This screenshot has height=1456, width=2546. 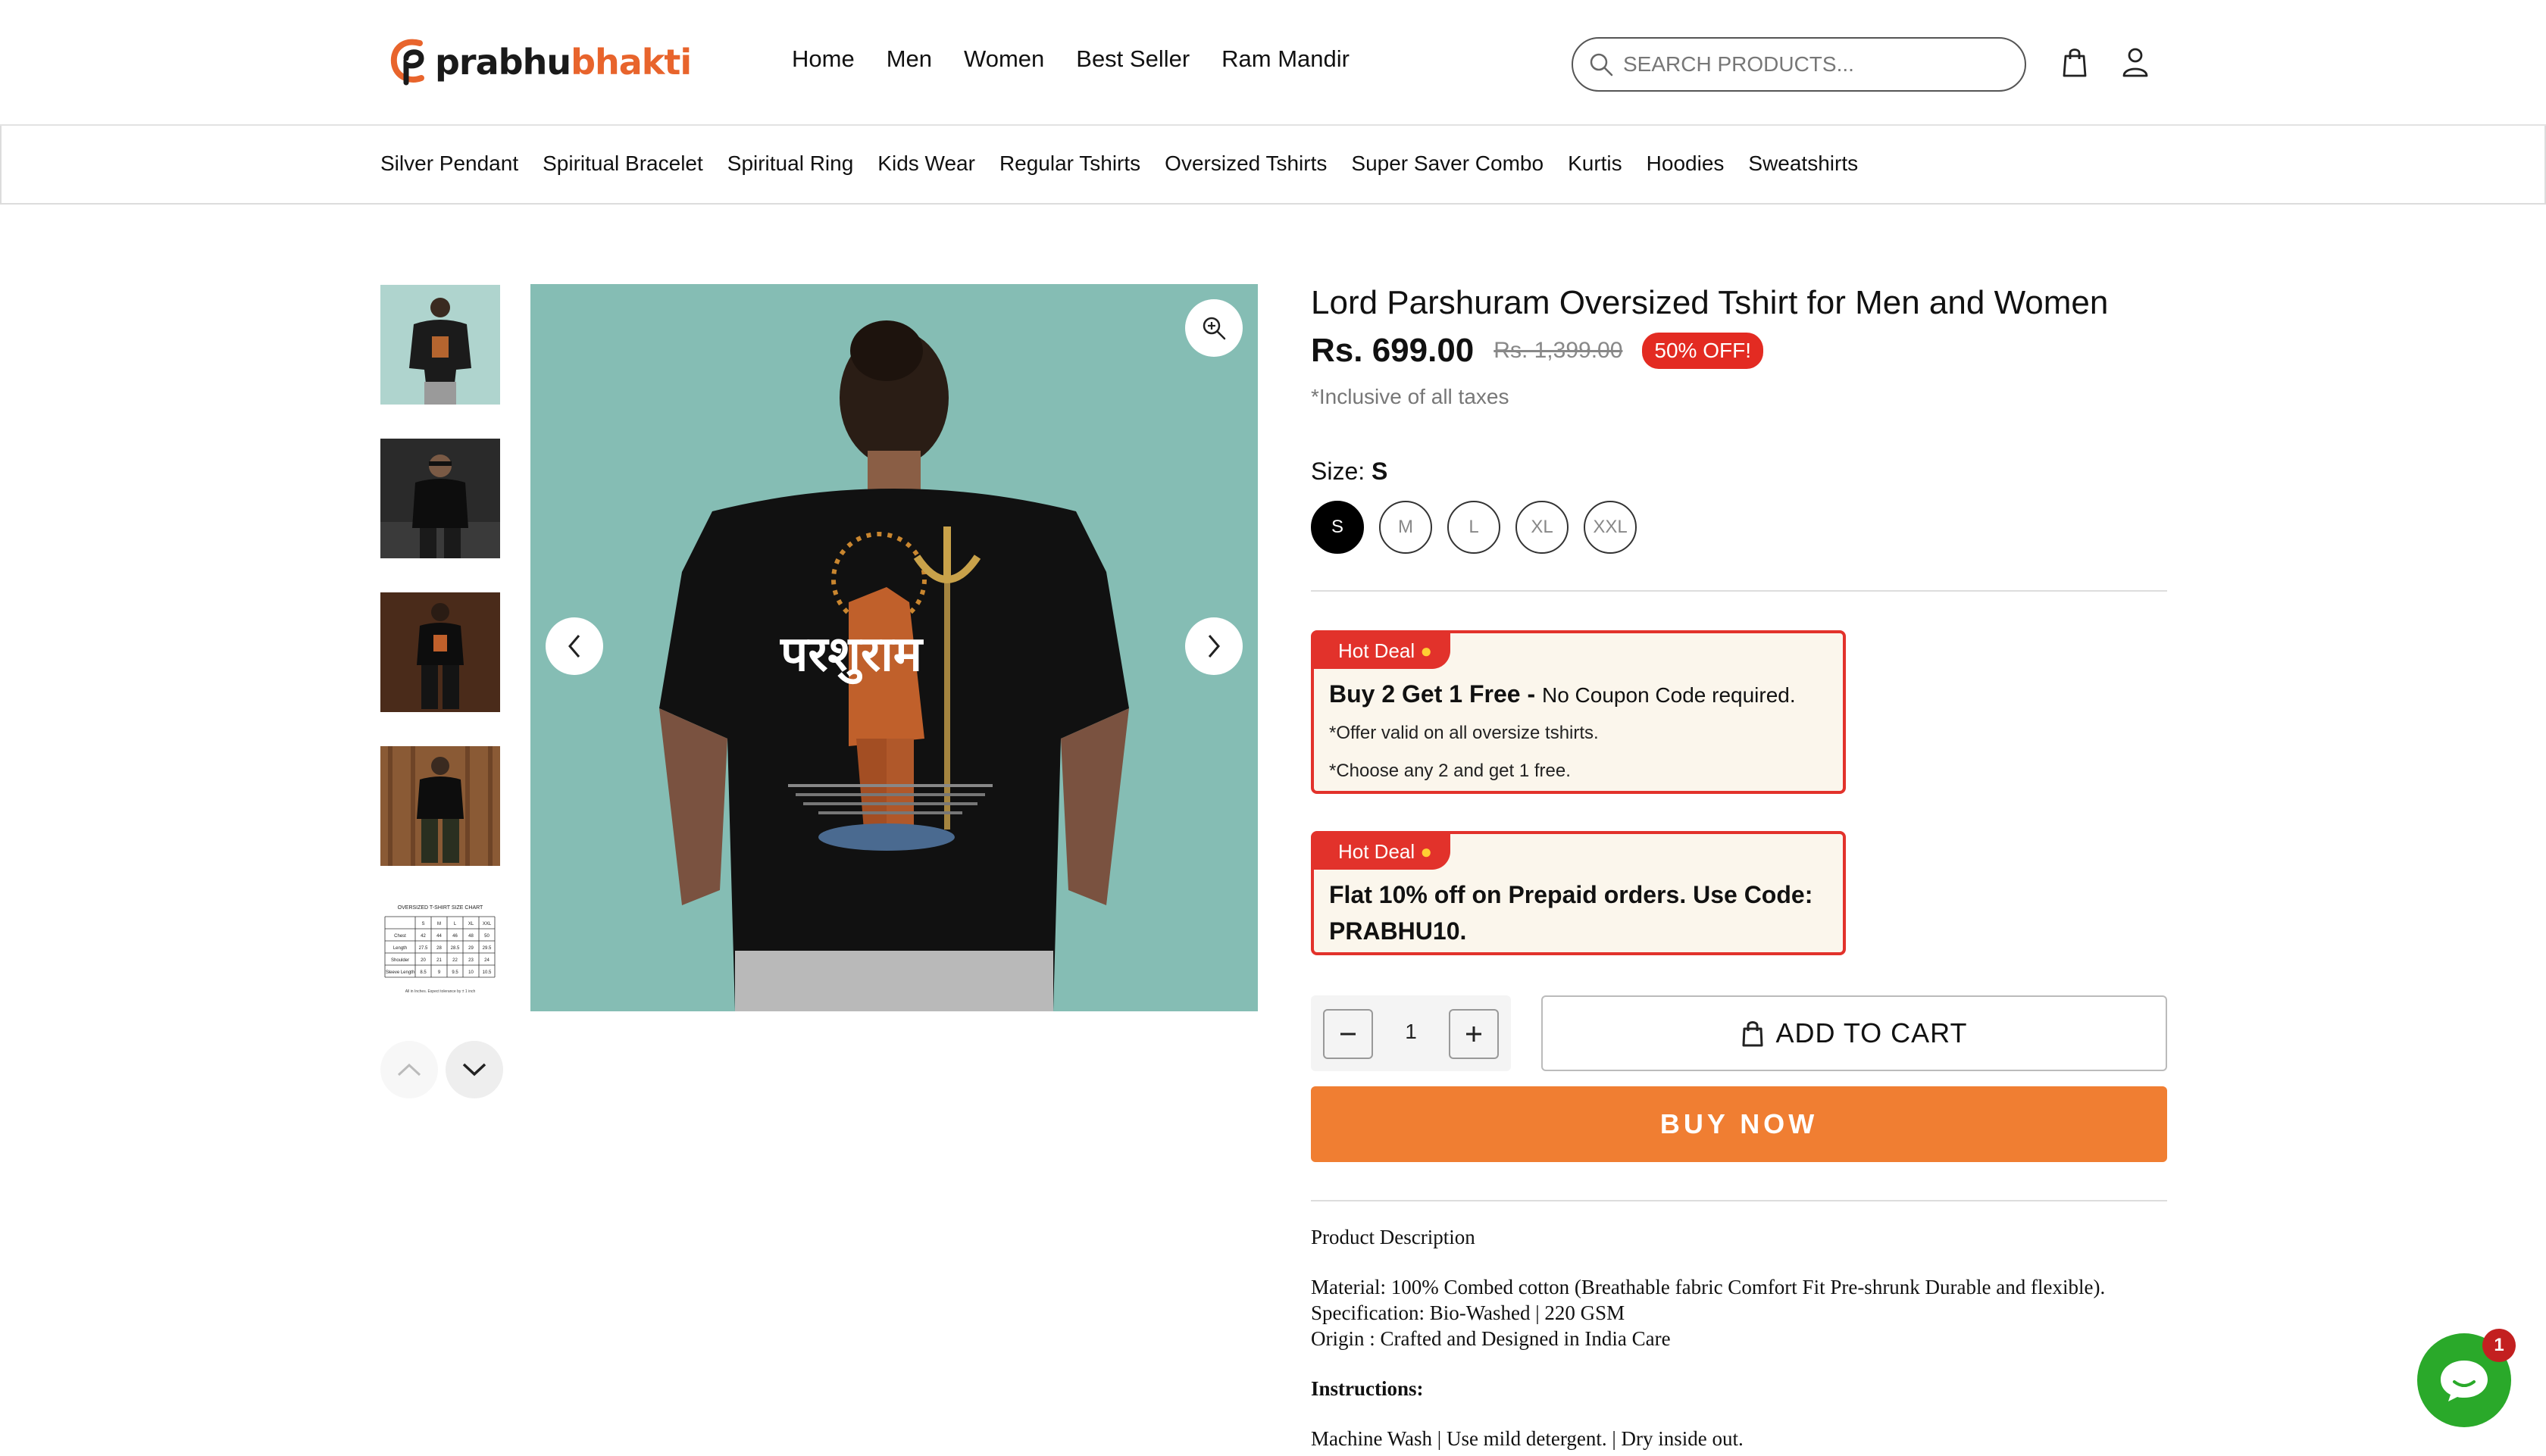 I want to click on product-photo: परशुराम, so click(x=894, y=647).